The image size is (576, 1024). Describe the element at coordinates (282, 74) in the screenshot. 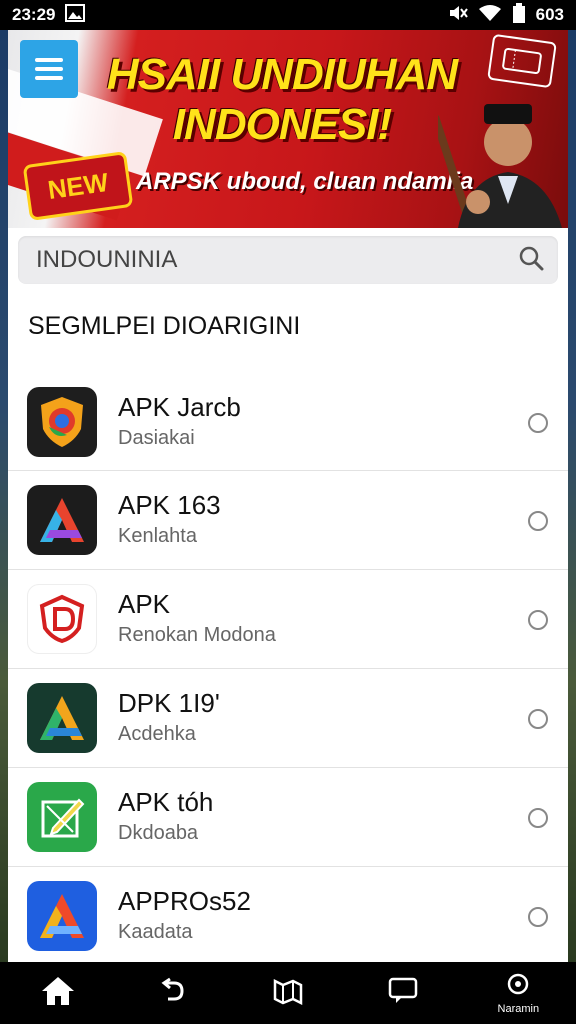

I see `banner-title-line1: HSAII UNDIUHAN` at that location.